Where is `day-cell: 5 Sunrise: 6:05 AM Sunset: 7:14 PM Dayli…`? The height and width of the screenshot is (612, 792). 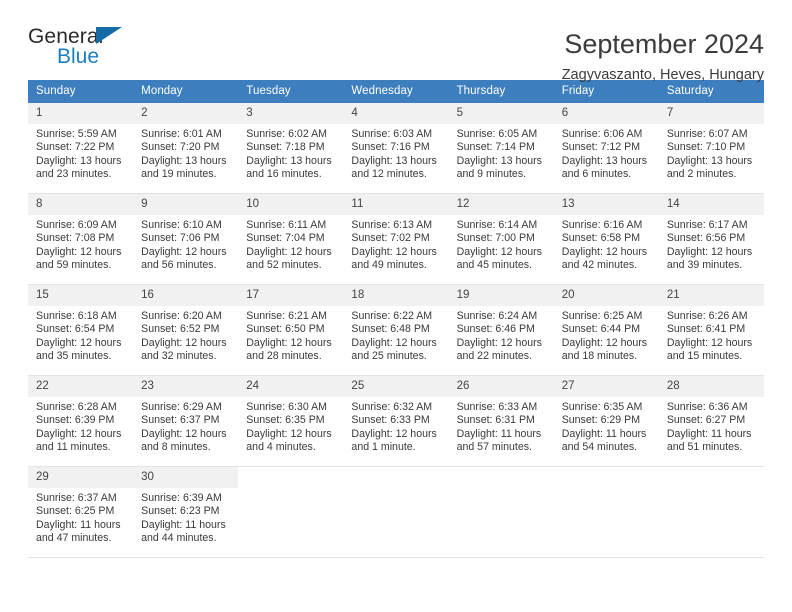 day-cell: 5 Sunrise: 6:05 AM Sunset: 7:14 PM Dayli… is located at coordinates (501, 148).